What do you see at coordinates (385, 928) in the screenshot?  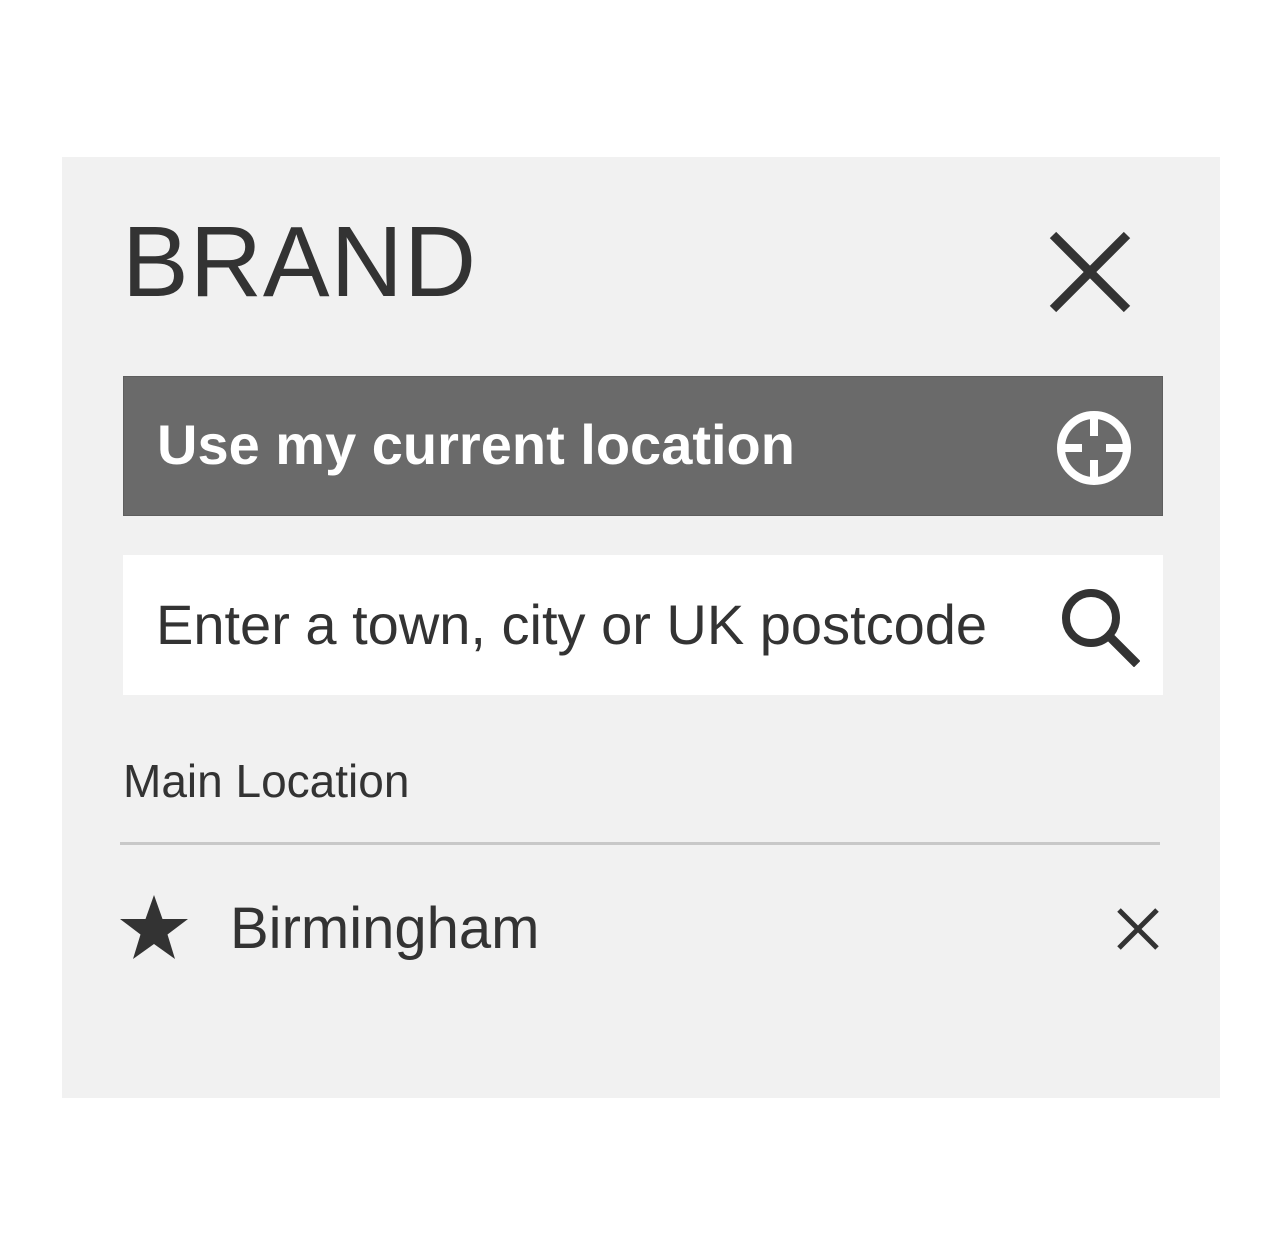 I see `location-name: Birmingham` at bounding box center [385, 928].